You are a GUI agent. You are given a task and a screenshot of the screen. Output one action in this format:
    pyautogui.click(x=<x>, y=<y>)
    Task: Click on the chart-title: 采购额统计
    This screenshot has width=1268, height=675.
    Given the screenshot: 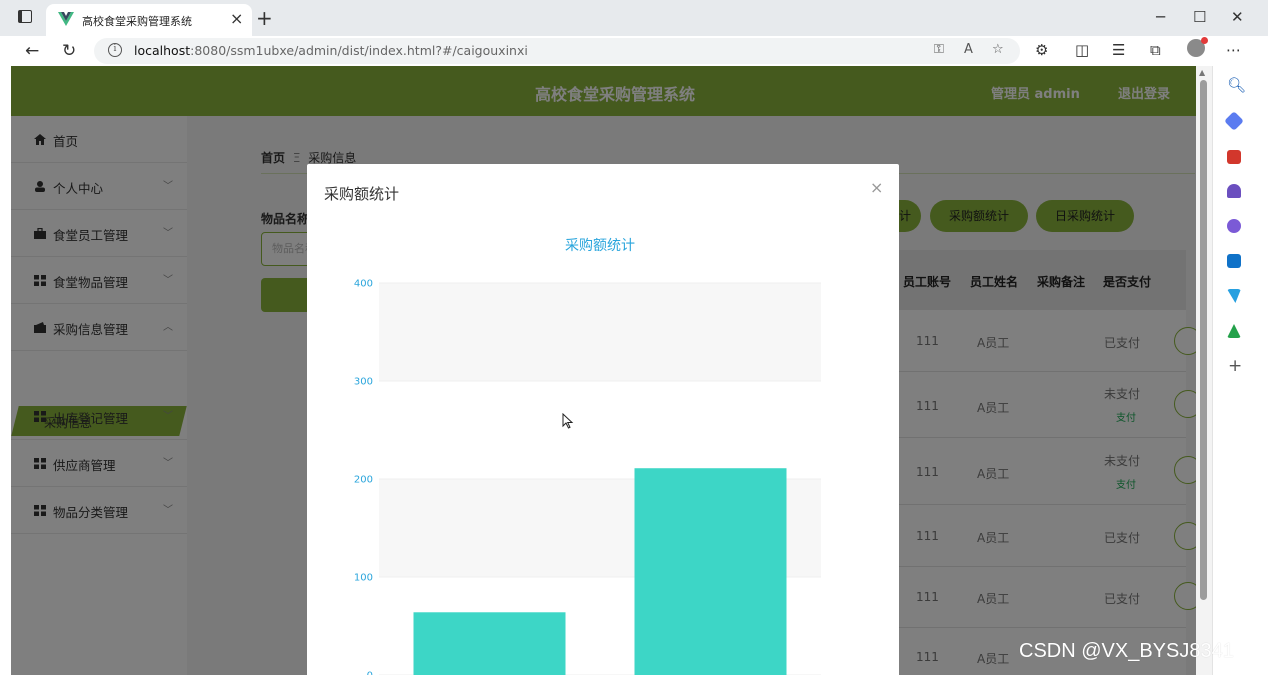 What is the action you would take?
    pyautogui.click(x=600, y=246)
    